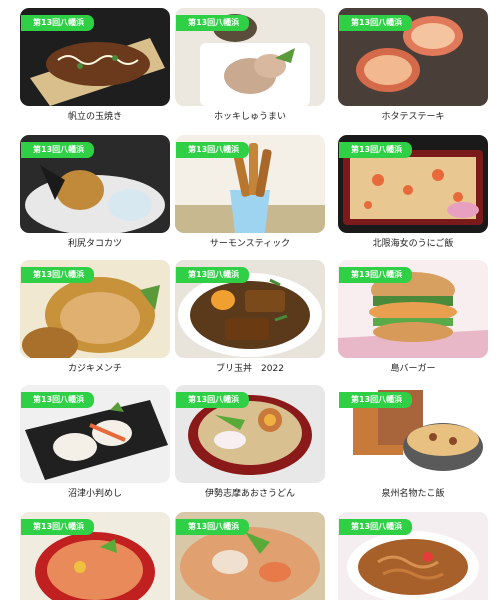  I want to click on product-name: ホッキしゅうまい, so click(250, 115).